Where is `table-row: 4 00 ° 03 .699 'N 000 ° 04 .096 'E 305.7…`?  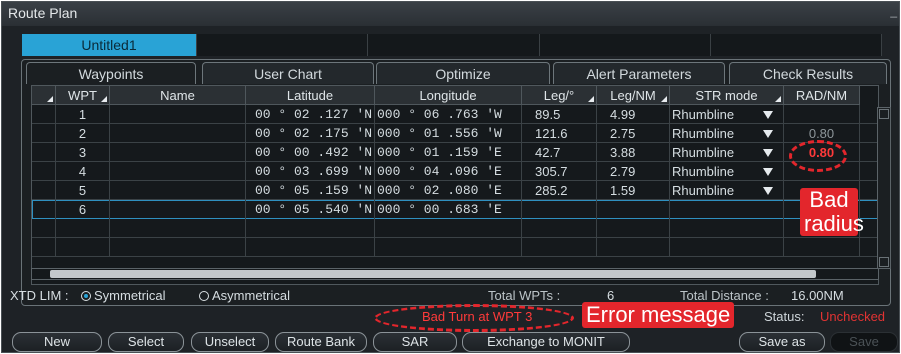
table-row: 4 00 ° 03 .699 'N 000 ° 04 .096 'E 305.7… is located at coordinates (455, 171).